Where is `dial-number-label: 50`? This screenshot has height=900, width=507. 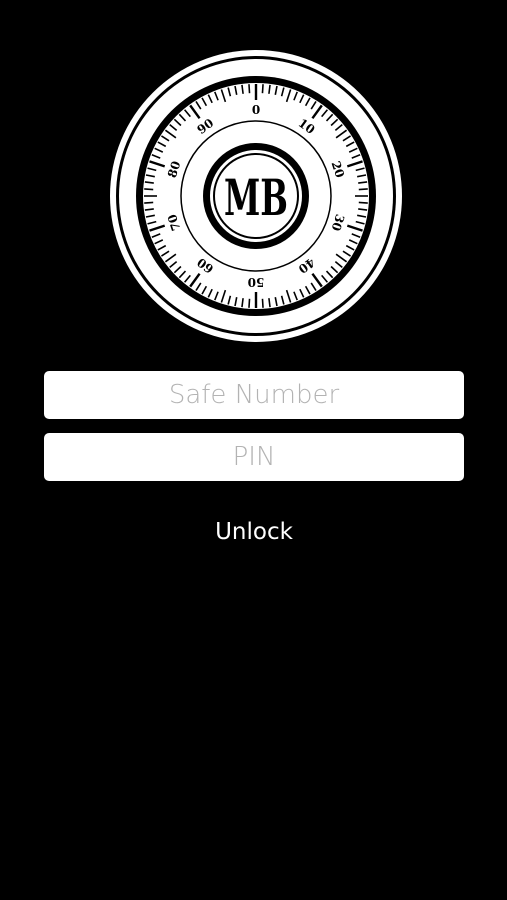 dial-number-label: 50 is located at coordinates (256, 282).